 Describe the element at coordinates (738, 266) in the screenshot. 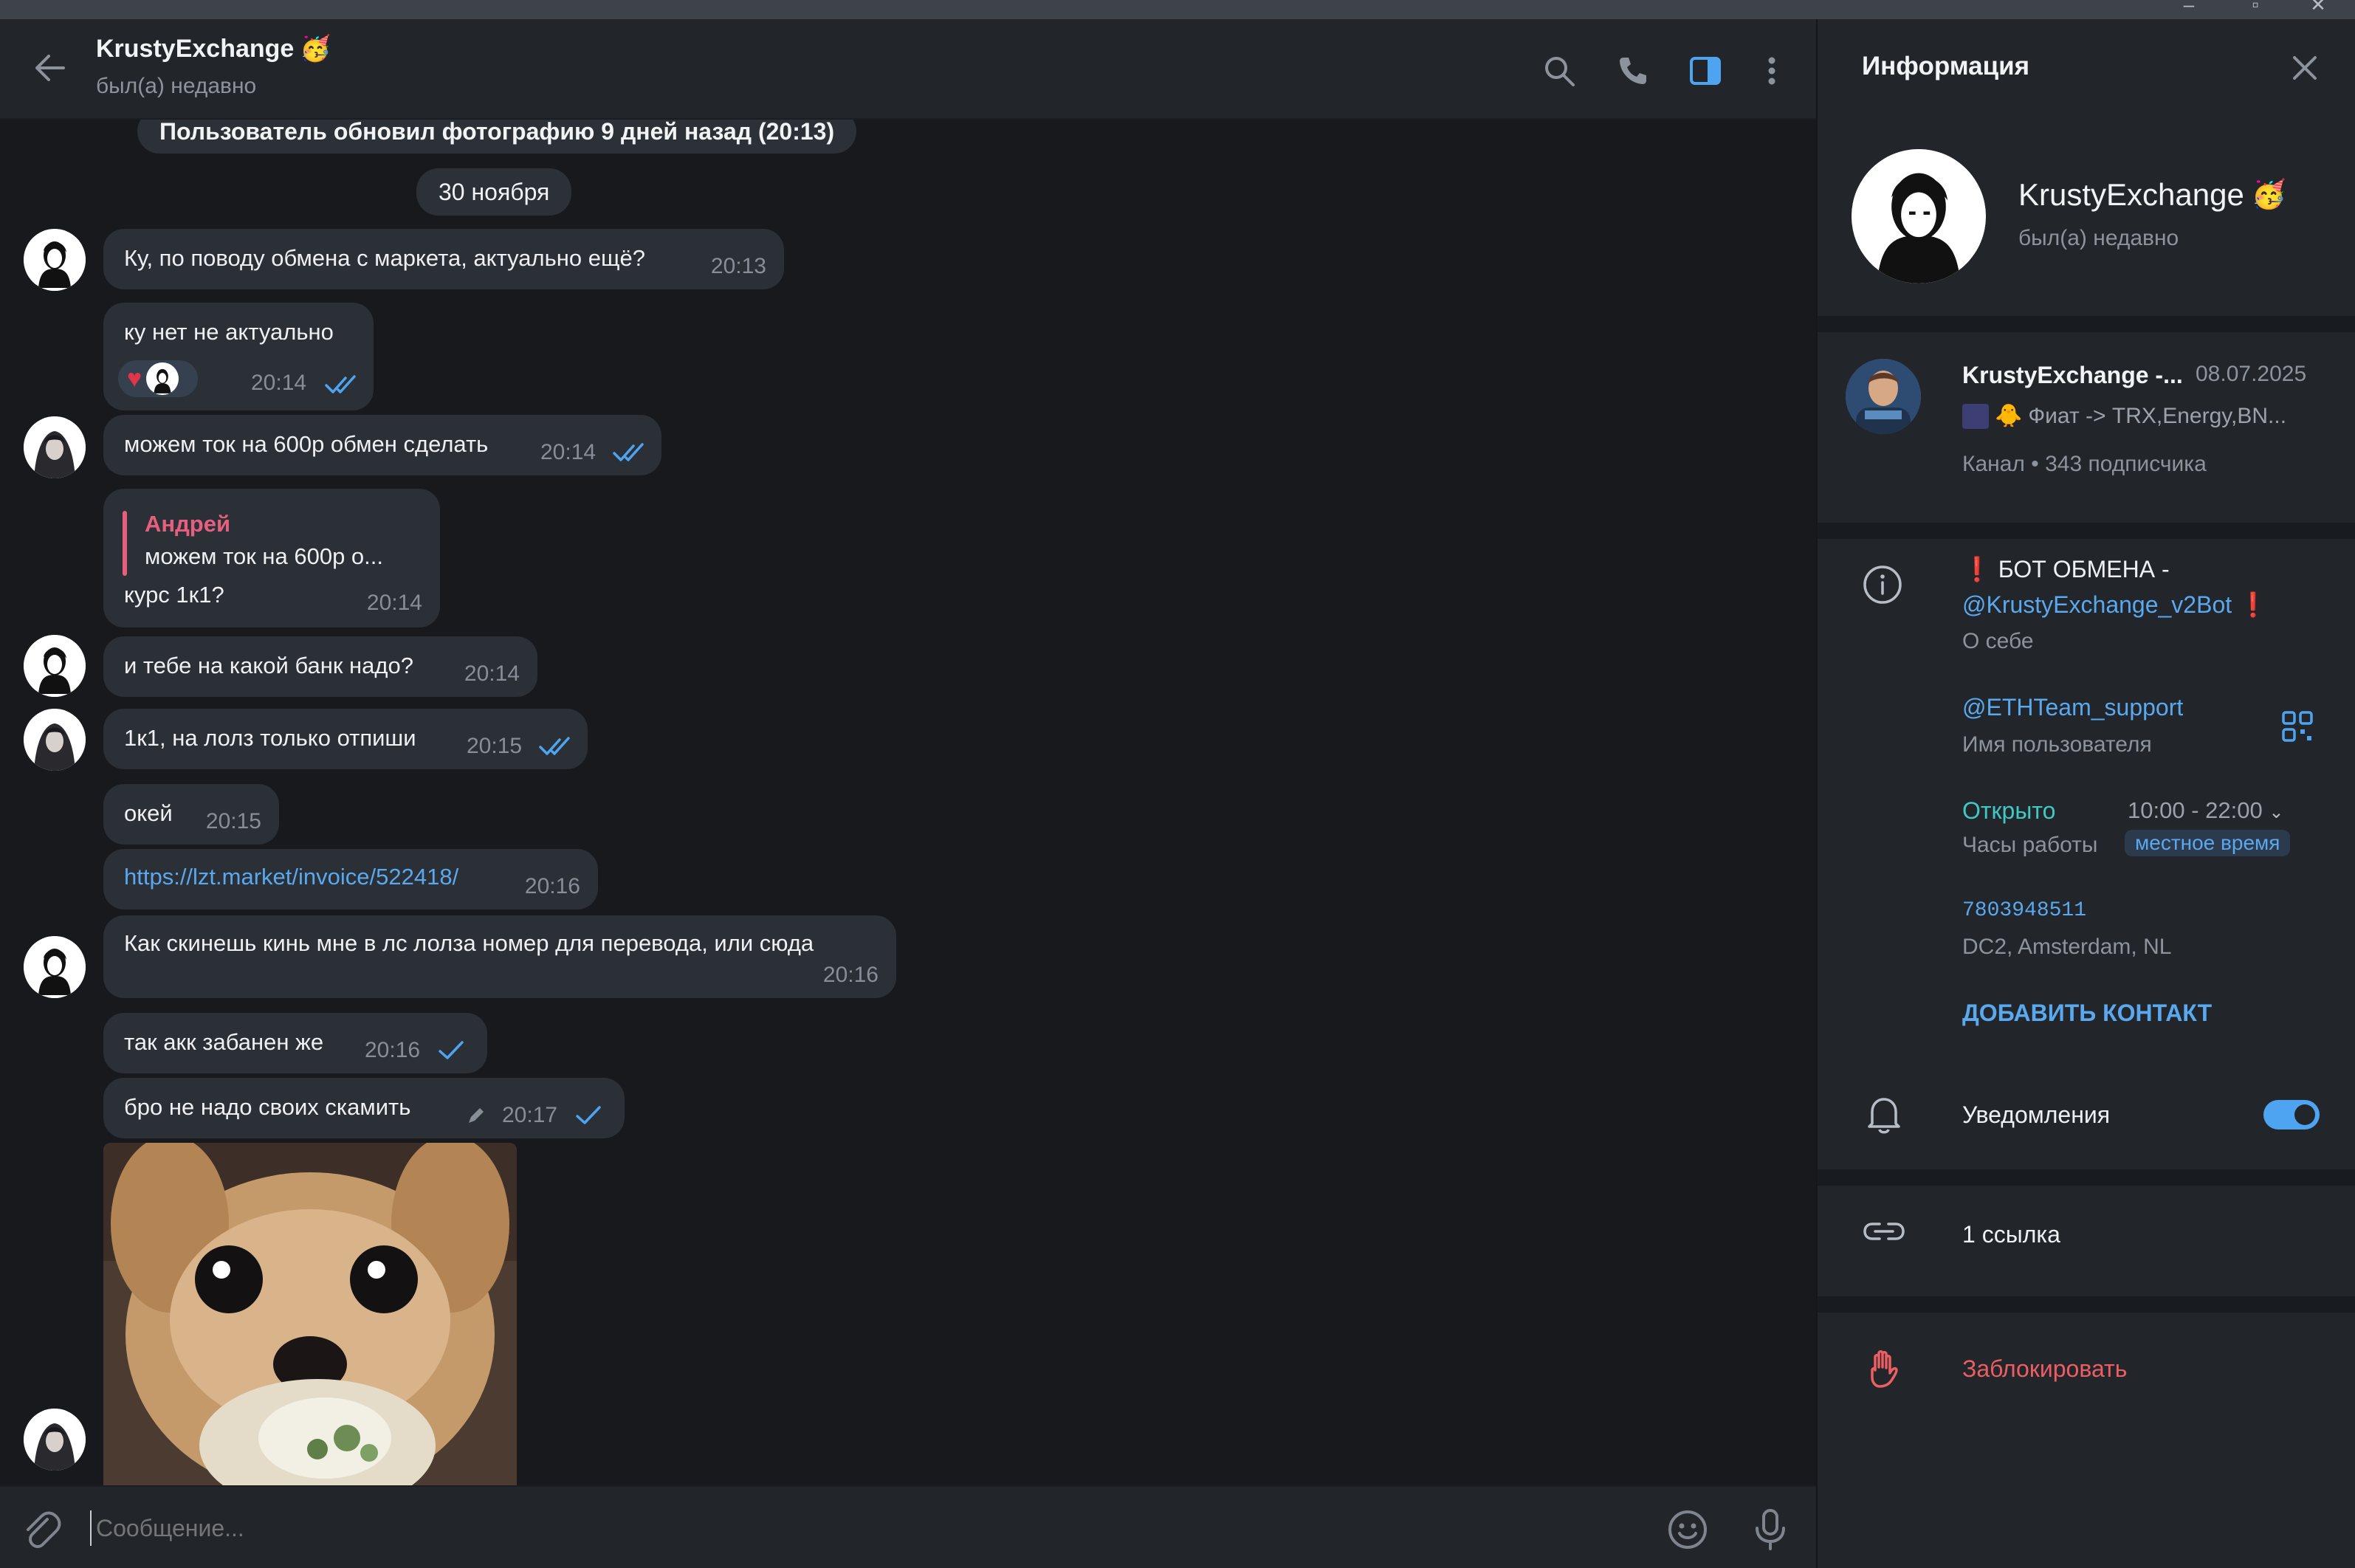

I see `message-time: 20:13` at that location.